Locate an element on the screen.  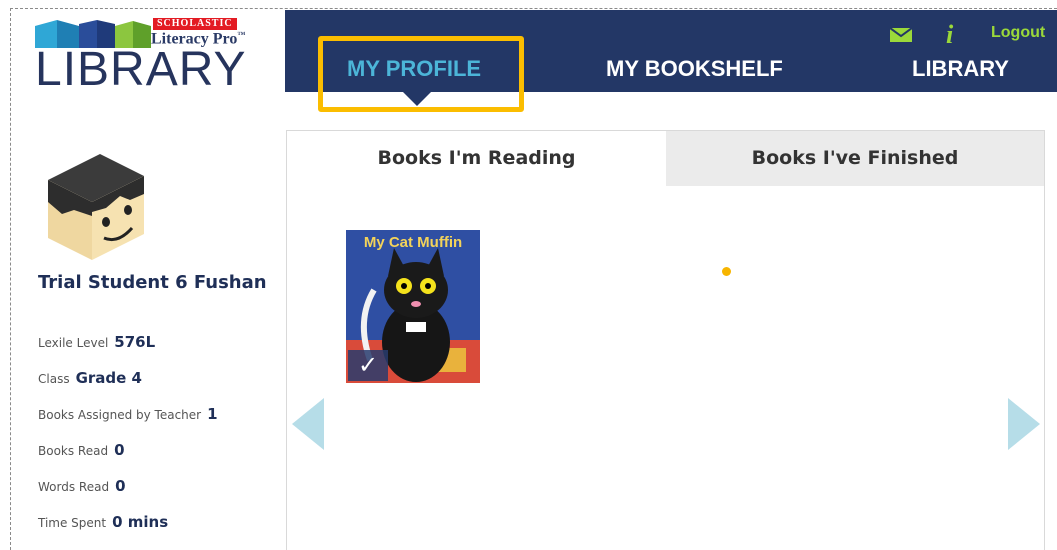
stat-label: Time Spent is located at coordinates (72, 523).